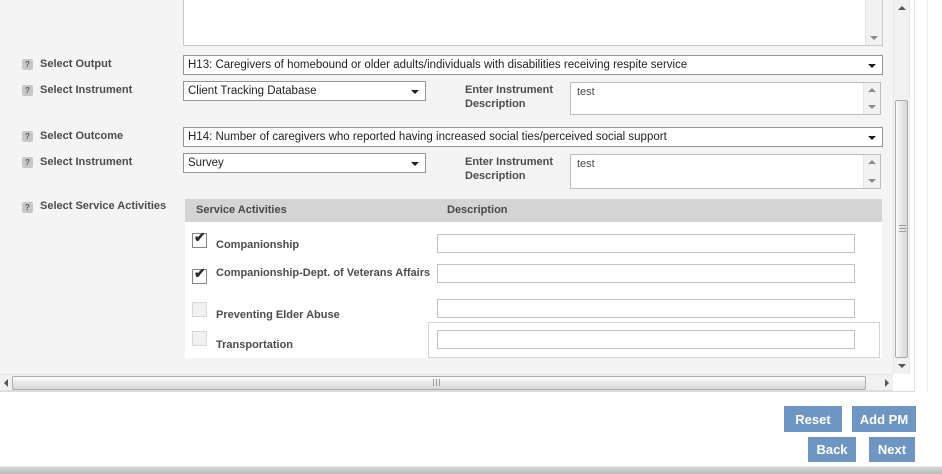 The width and height of the screenshot is (942, 474). Describe the element at coordinates (646, 308) in the screenshot. I see `preventing-elder-abuse-description-input` at that location.